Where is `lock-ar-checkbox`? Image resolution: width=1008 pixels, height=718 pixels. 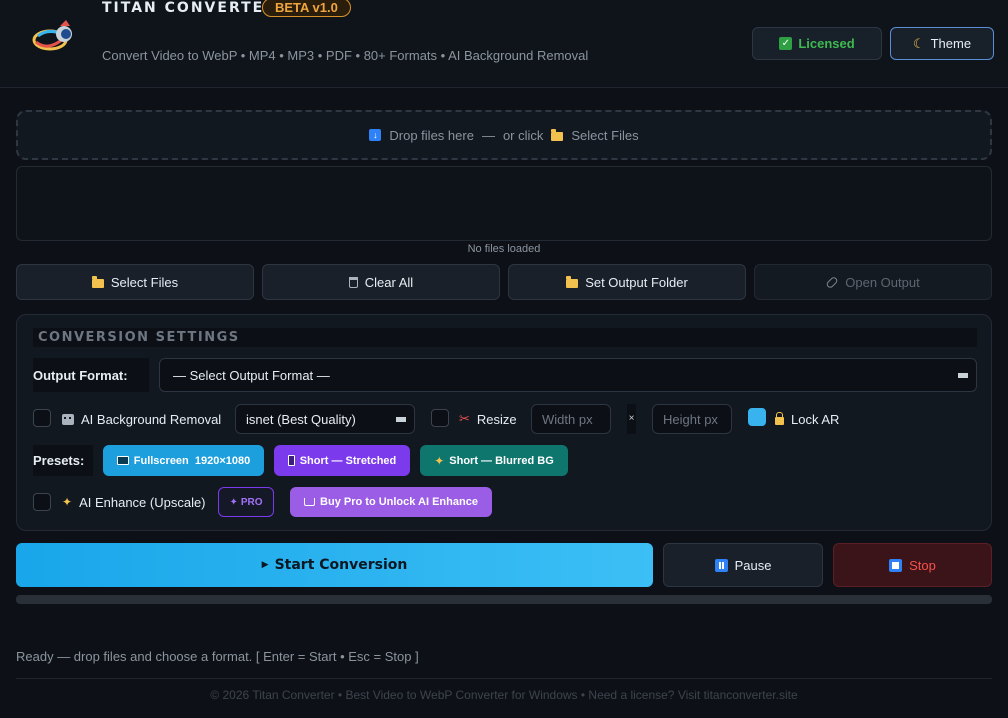
lock-ar-checkbox is located at coordinates (757, 417).